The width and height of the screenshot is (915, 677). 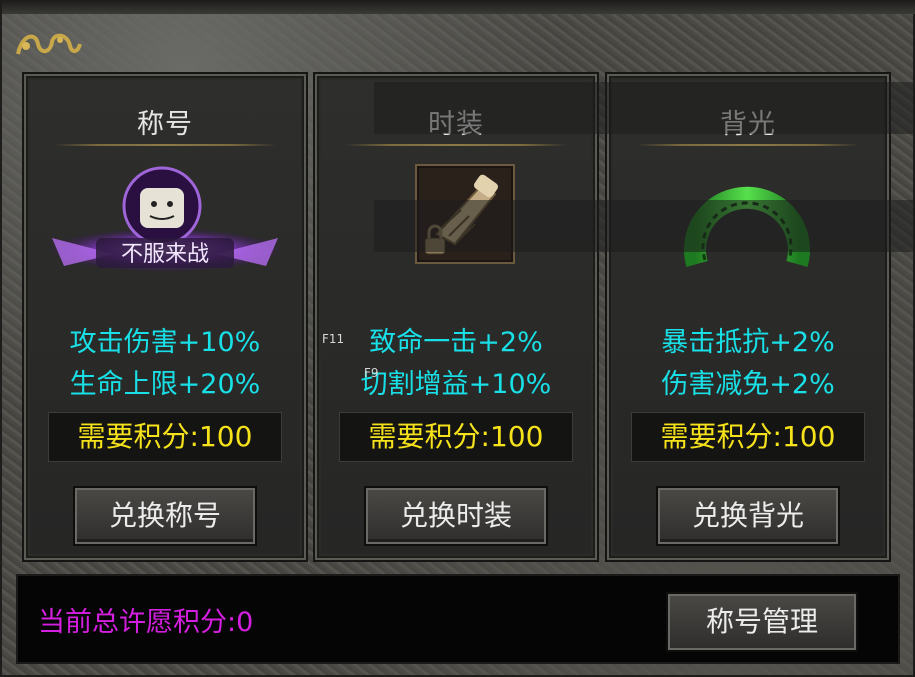 I want to click on hotkey-label: F9, so click(x=371, y=373).